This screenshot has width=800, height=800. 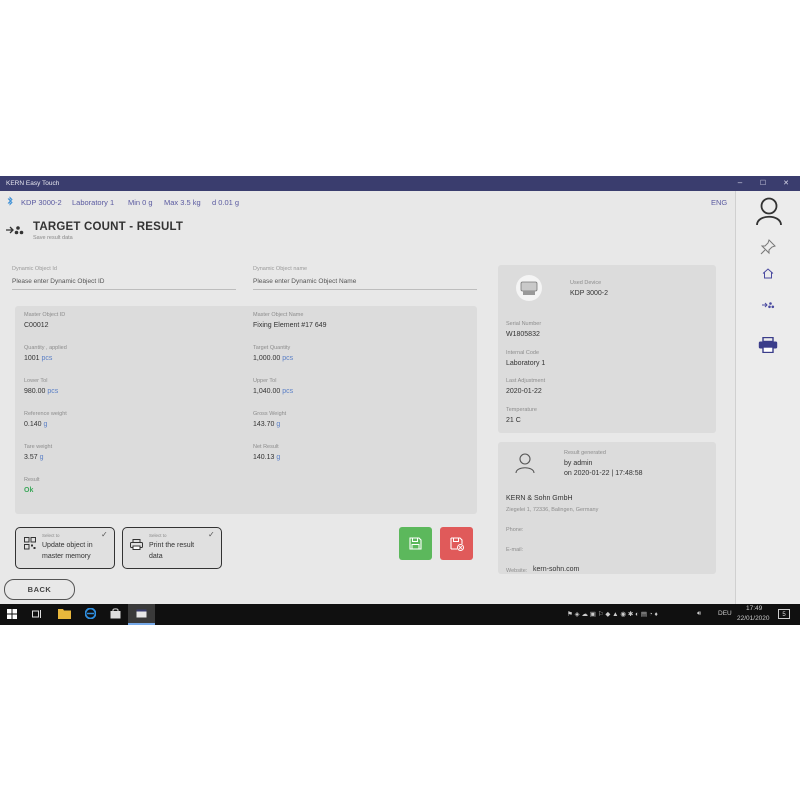 What do you see at coordinates (41, 391) in the screenshot?
I see `lower-tol-value: 980.00 pcs` at bounding box center [41, 391].